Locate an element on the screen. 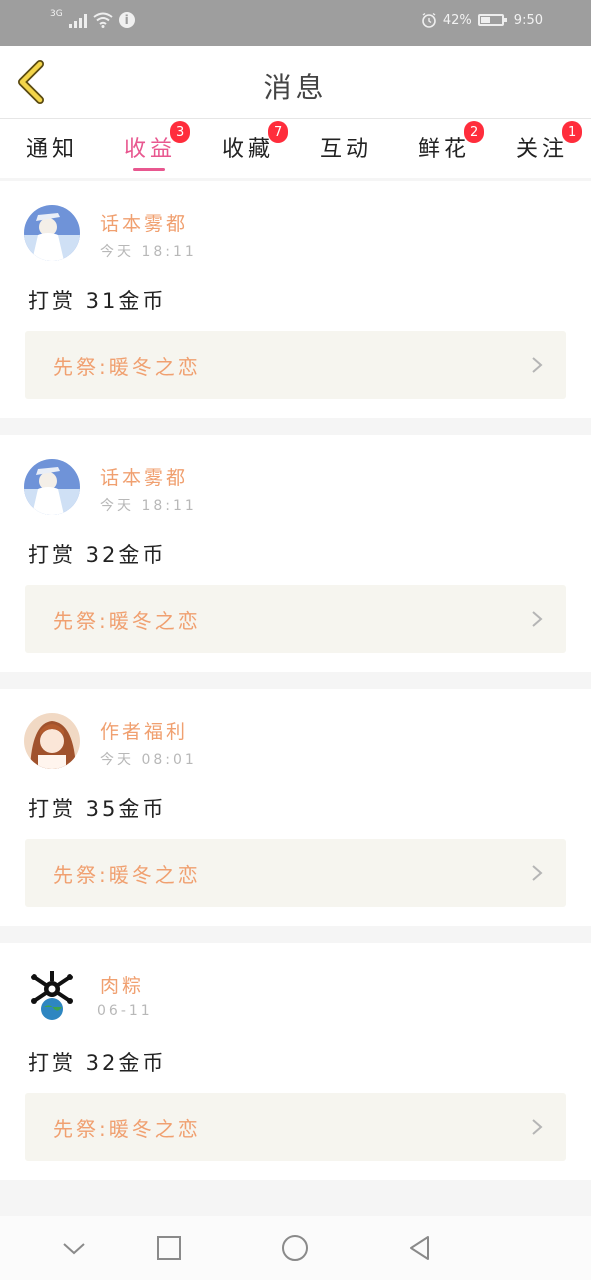  tab-badge: 7 is located at coordinates (278, 132).